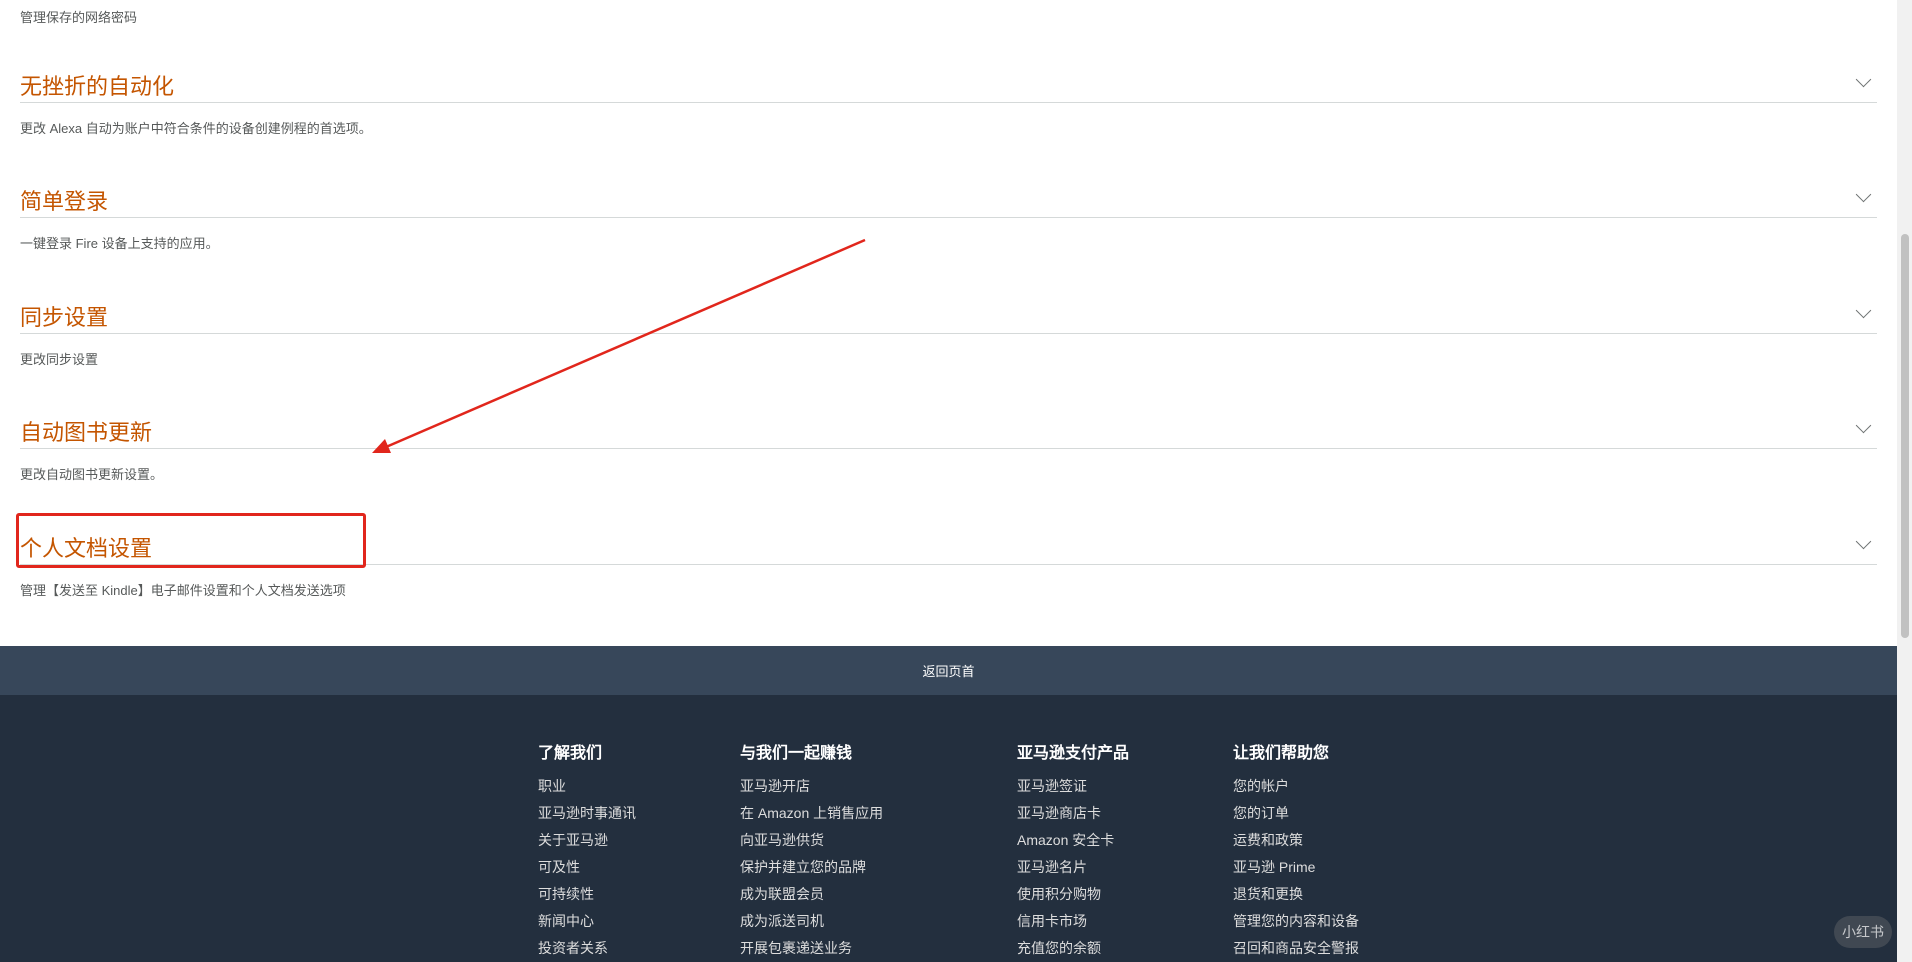 This screenshot has width=1912, height=962. Describe the element at coordinates (1296, 948) in the screenshot. I see `footer-link: 召回和商品安全警报` at that location.